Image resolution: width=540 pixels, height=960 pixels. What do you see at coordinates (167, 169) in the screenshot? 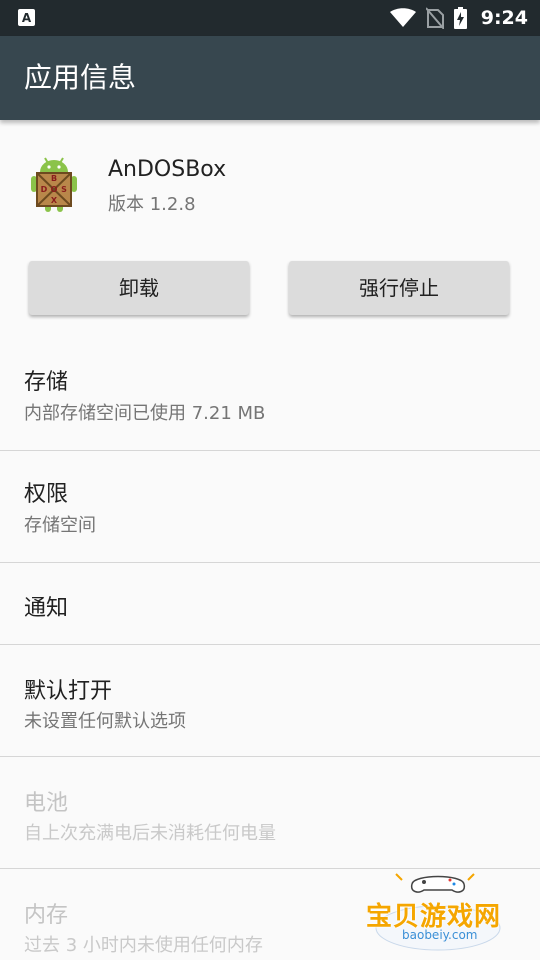
I see `app-name: AnDOSBox` at bounding box center [167, 169].